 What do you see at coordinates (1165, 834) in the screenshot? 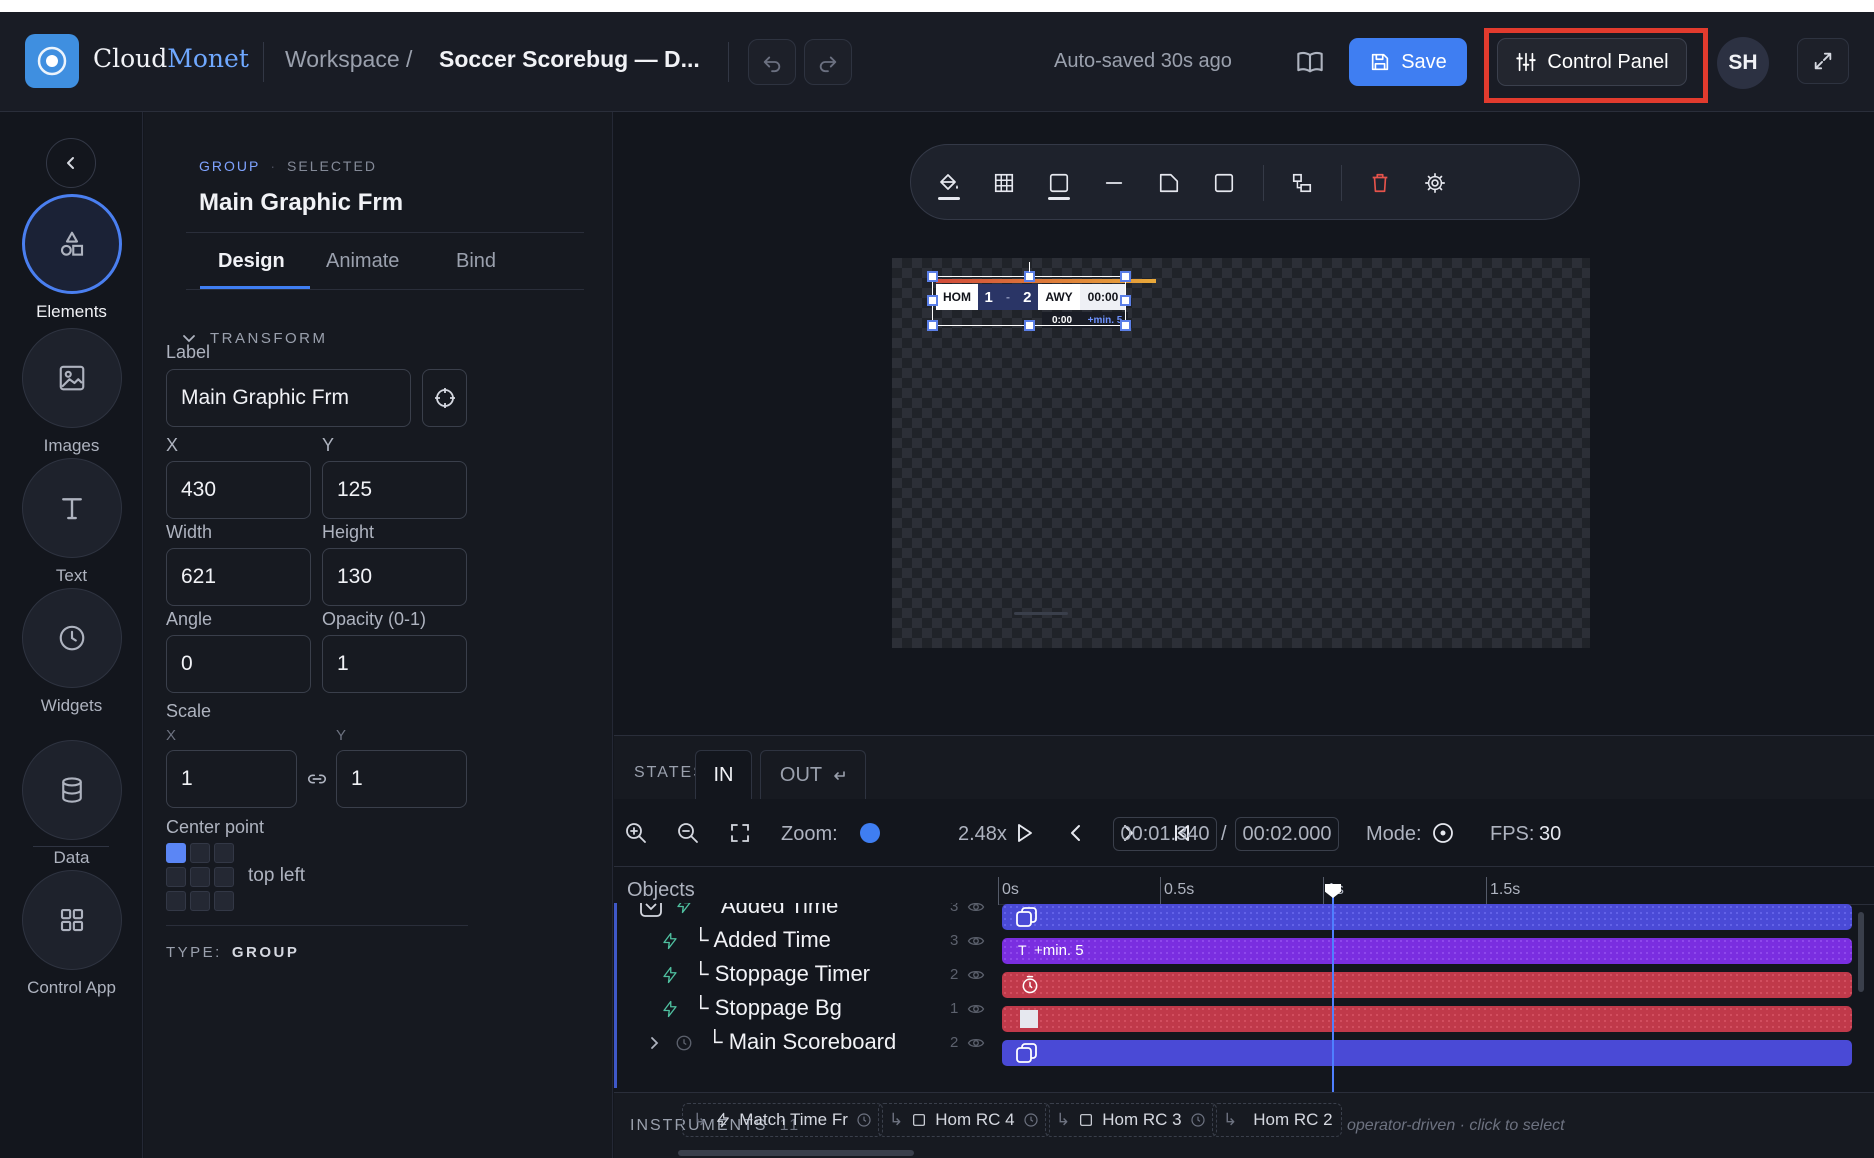
I see `current-time: 00:01.340` at bounding box center [1165, 834].